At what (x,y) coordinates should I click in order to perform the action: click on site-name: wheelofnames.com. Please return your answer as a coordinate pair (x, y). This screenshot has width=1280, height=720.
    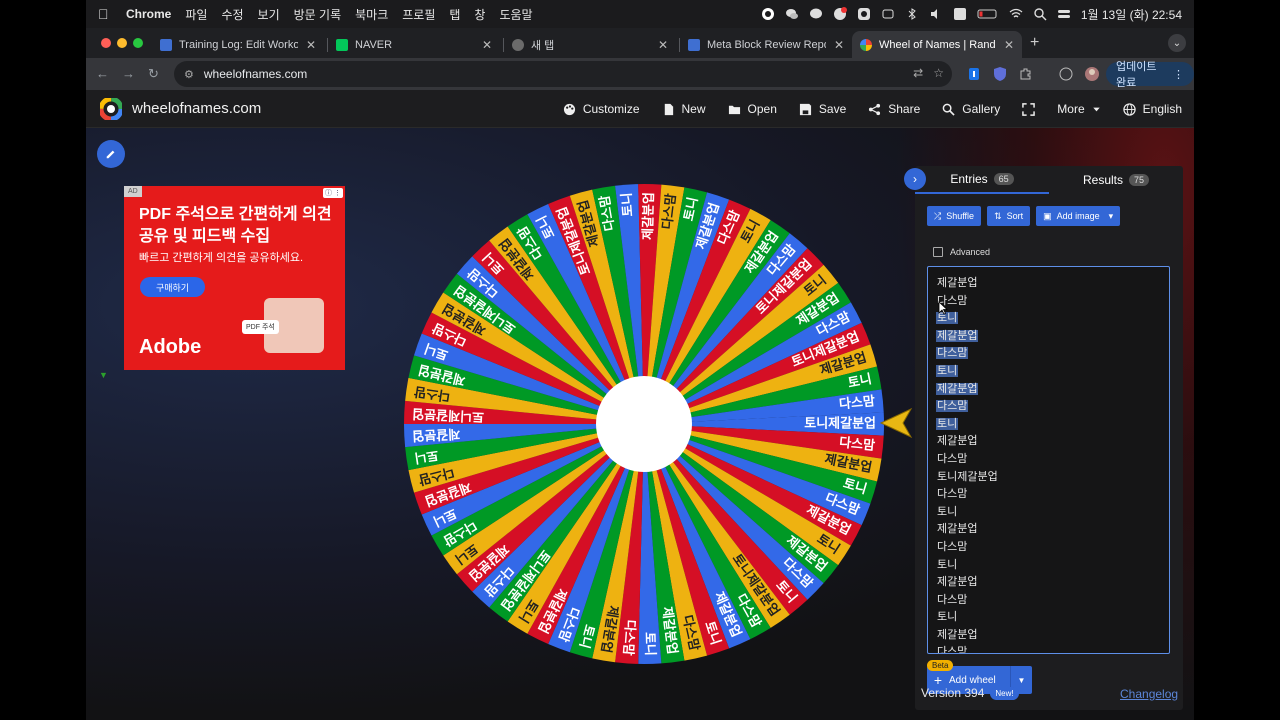
    Looking at the image, I should click on (196, 108).